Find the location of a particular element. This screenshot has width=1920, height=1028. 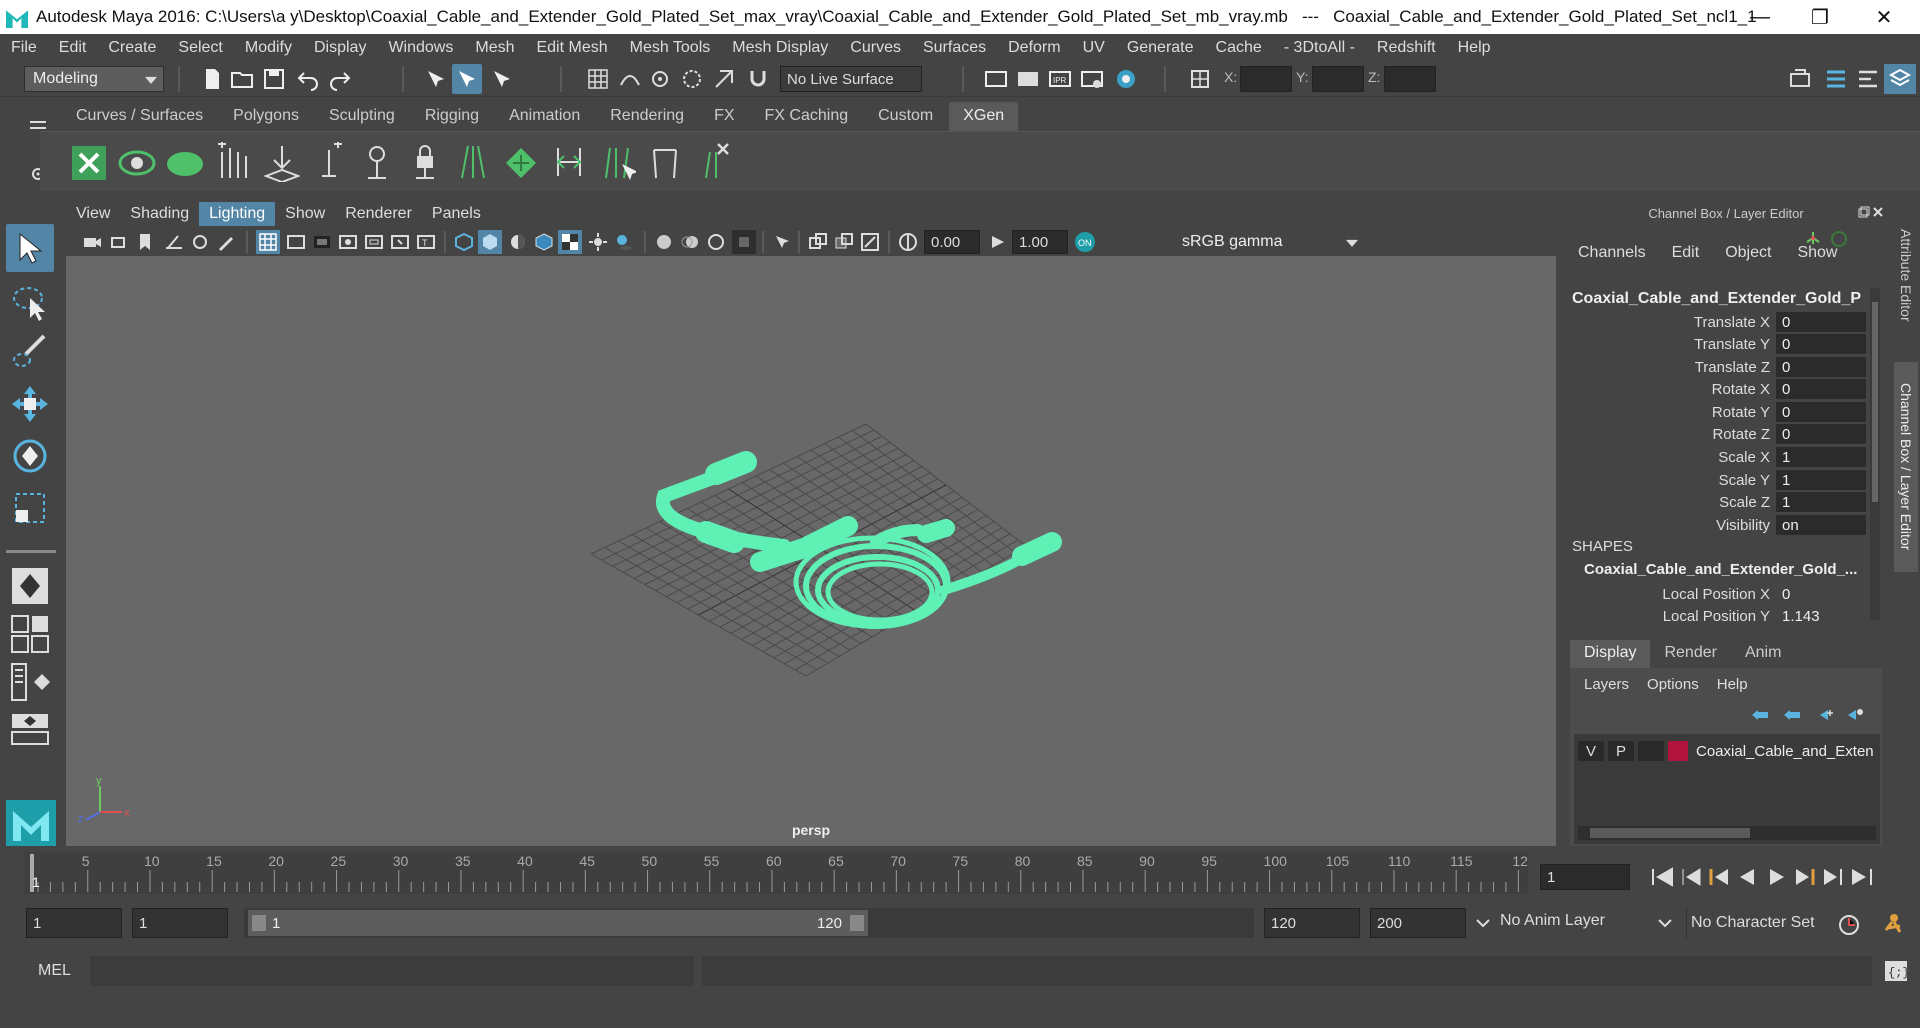

snap-to-view-plane-icon is located at coordinates (692, 79).